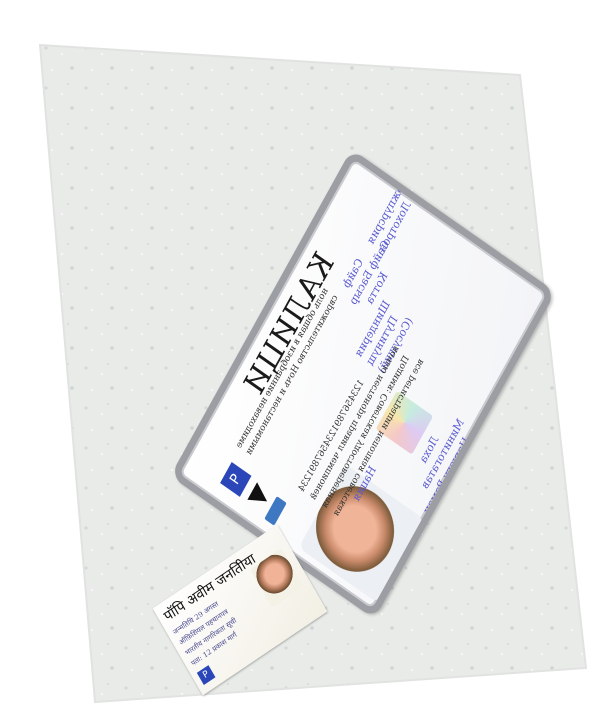 The image size is (600, 714). Describe the element at coordinates (277, 578) in the screenshot. I see `mini-portrait-photo` at that location.